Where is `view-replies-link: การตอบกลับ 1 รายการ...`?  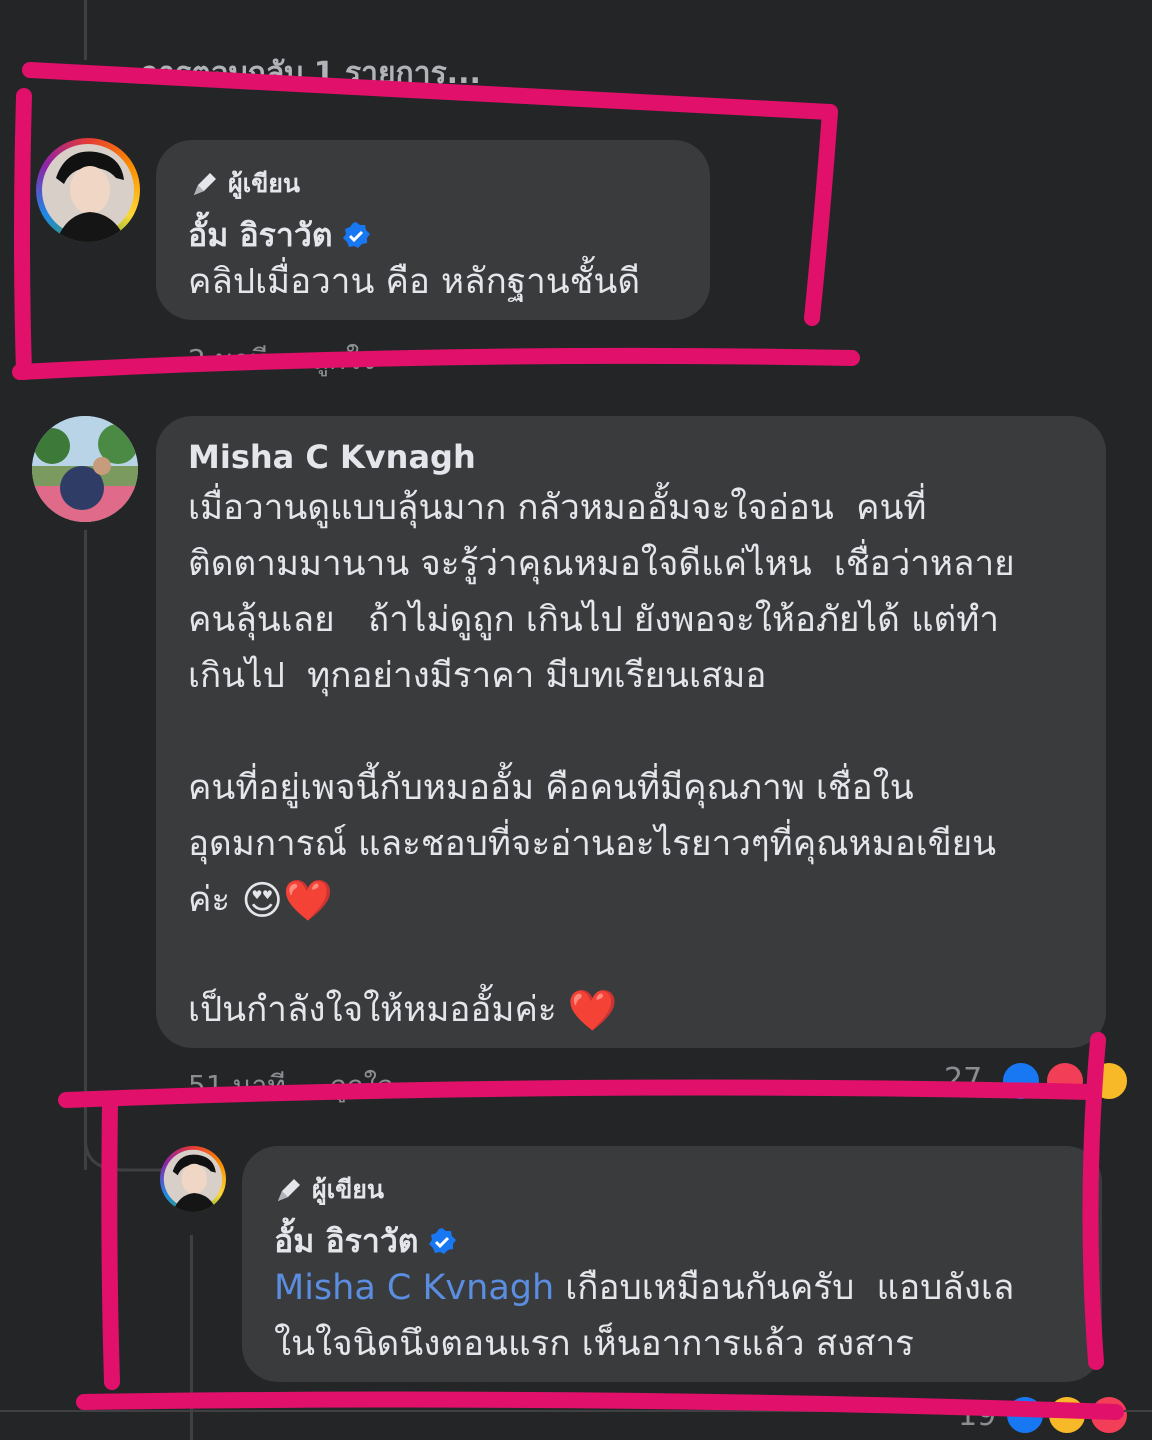 view-replies-link: การตอบกลับ 1 รายการ... is located at coordinates (310, 73).